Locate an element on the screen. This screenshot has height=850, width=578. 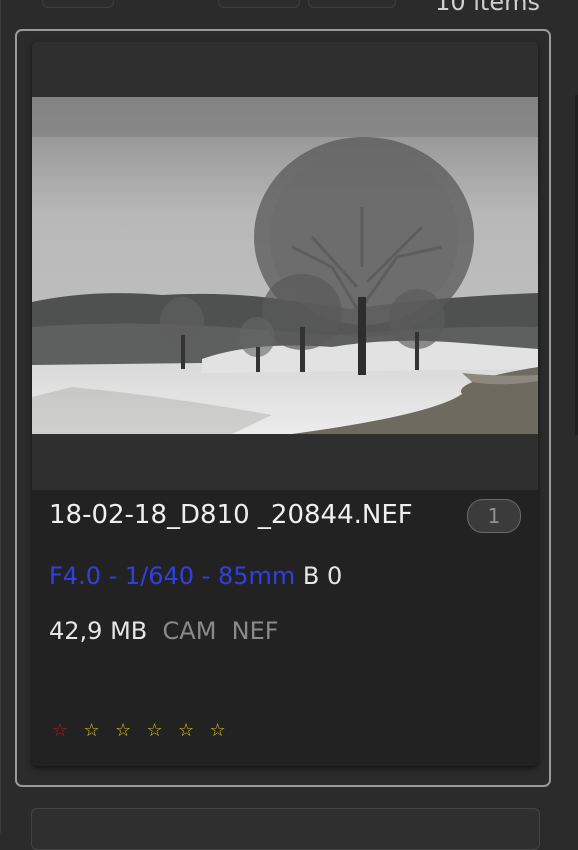
file-format-label: NEF is located at coordinates (255, 631).